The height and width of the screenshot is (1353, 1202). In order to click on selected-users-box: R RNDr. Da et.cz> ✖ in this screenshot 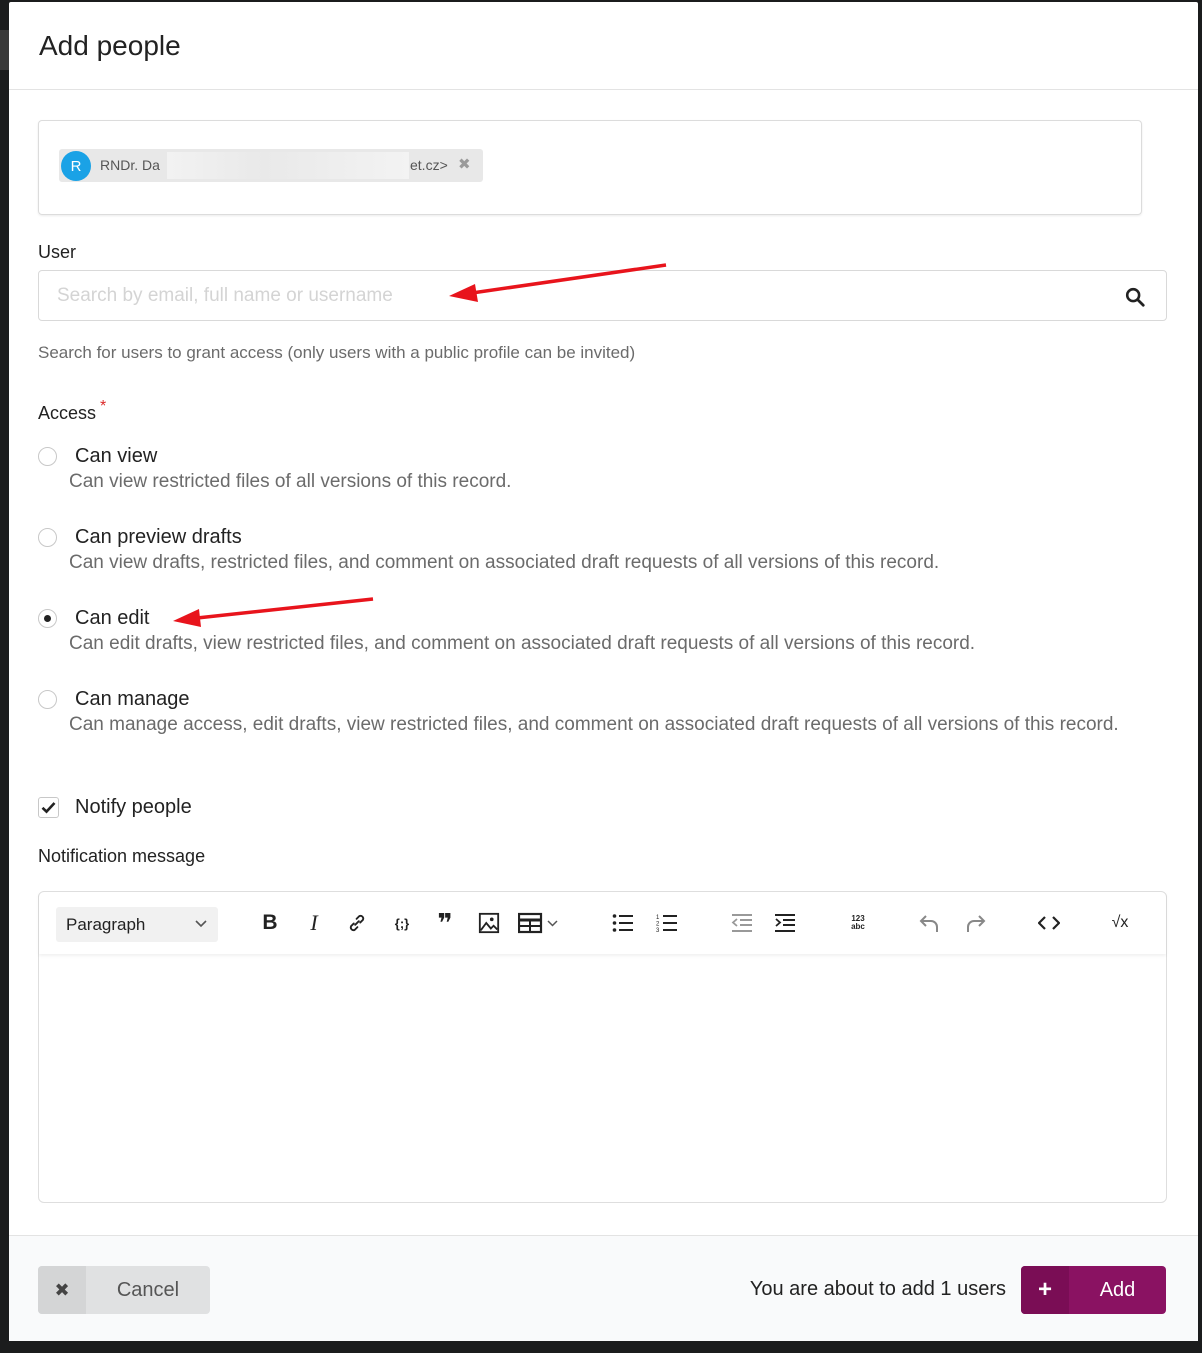, I will do `click(590, 167)`.